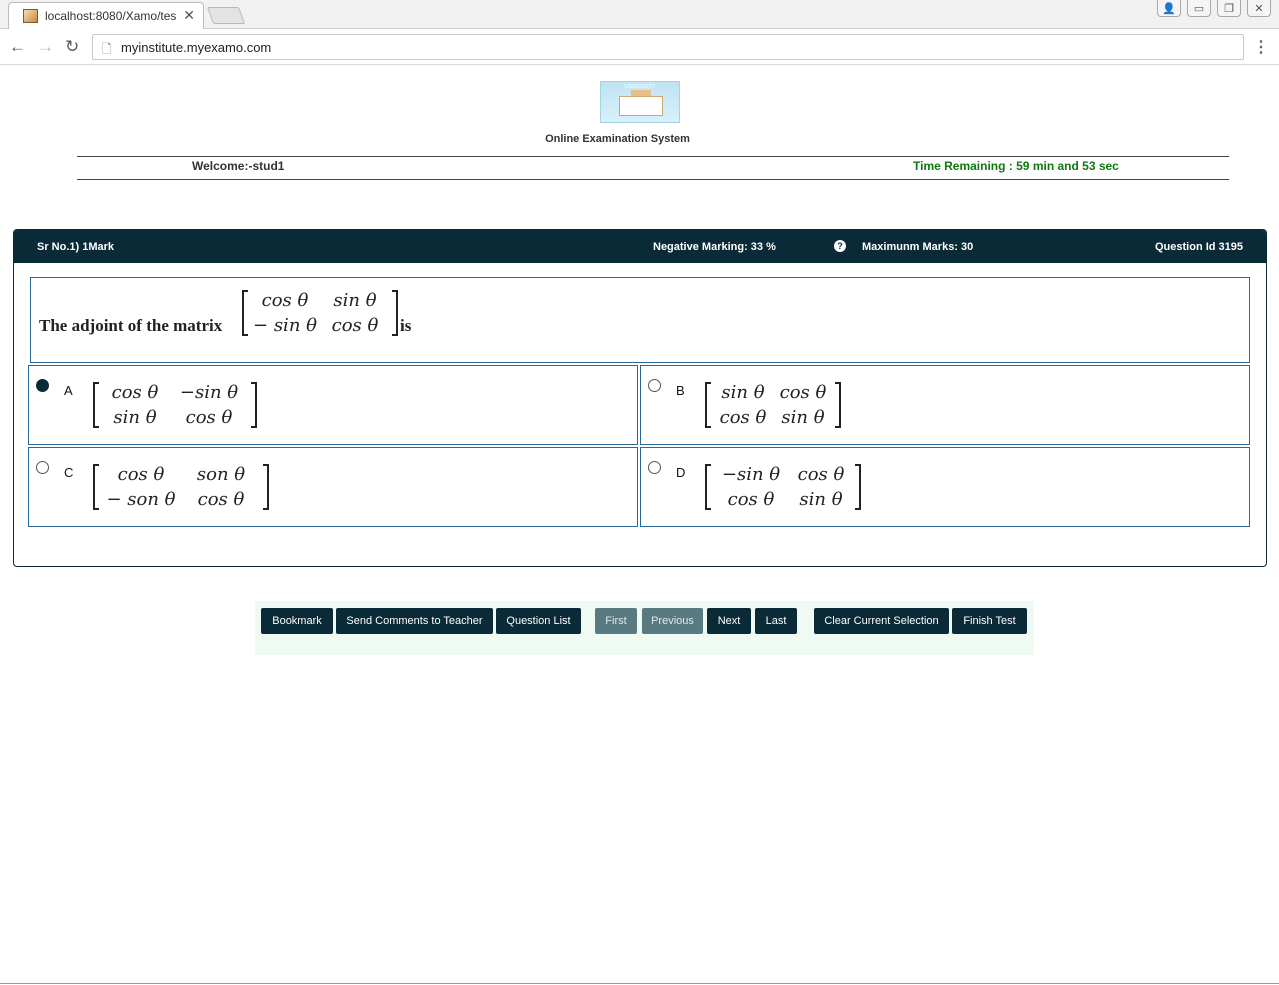 The width and height of the screenshot is (1279, 985). I want to click on option-matrix: cos θ son θ − son θ cos θ, so click(181, 487).